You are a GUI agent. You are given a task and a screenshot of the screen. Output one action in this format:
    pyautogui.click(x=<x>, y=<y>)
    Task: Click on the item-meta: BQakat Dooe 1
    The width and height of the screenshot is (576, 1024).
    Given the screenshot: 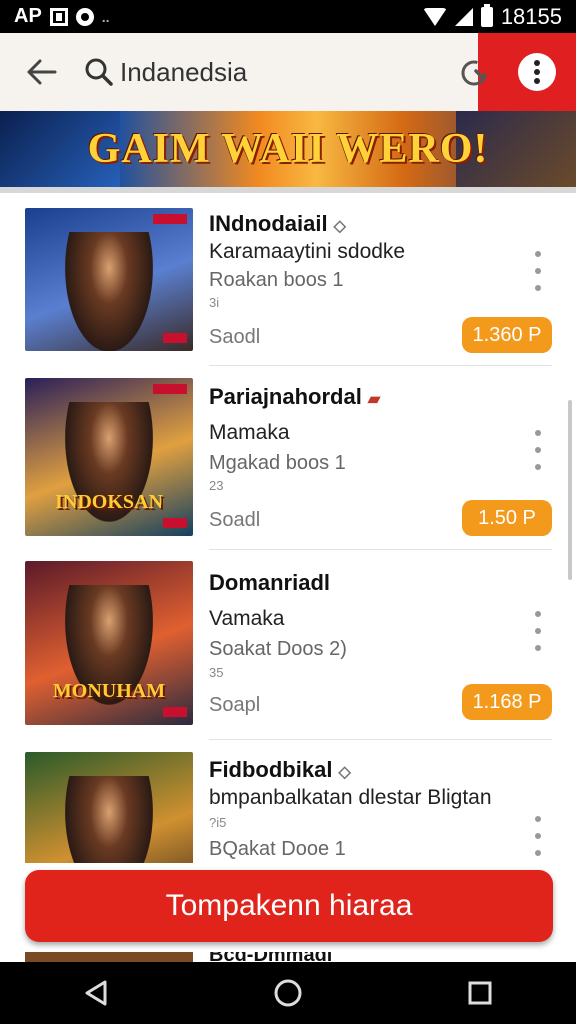 What is the action you would take?
    pyautogui.click(x=277, y=849)
    